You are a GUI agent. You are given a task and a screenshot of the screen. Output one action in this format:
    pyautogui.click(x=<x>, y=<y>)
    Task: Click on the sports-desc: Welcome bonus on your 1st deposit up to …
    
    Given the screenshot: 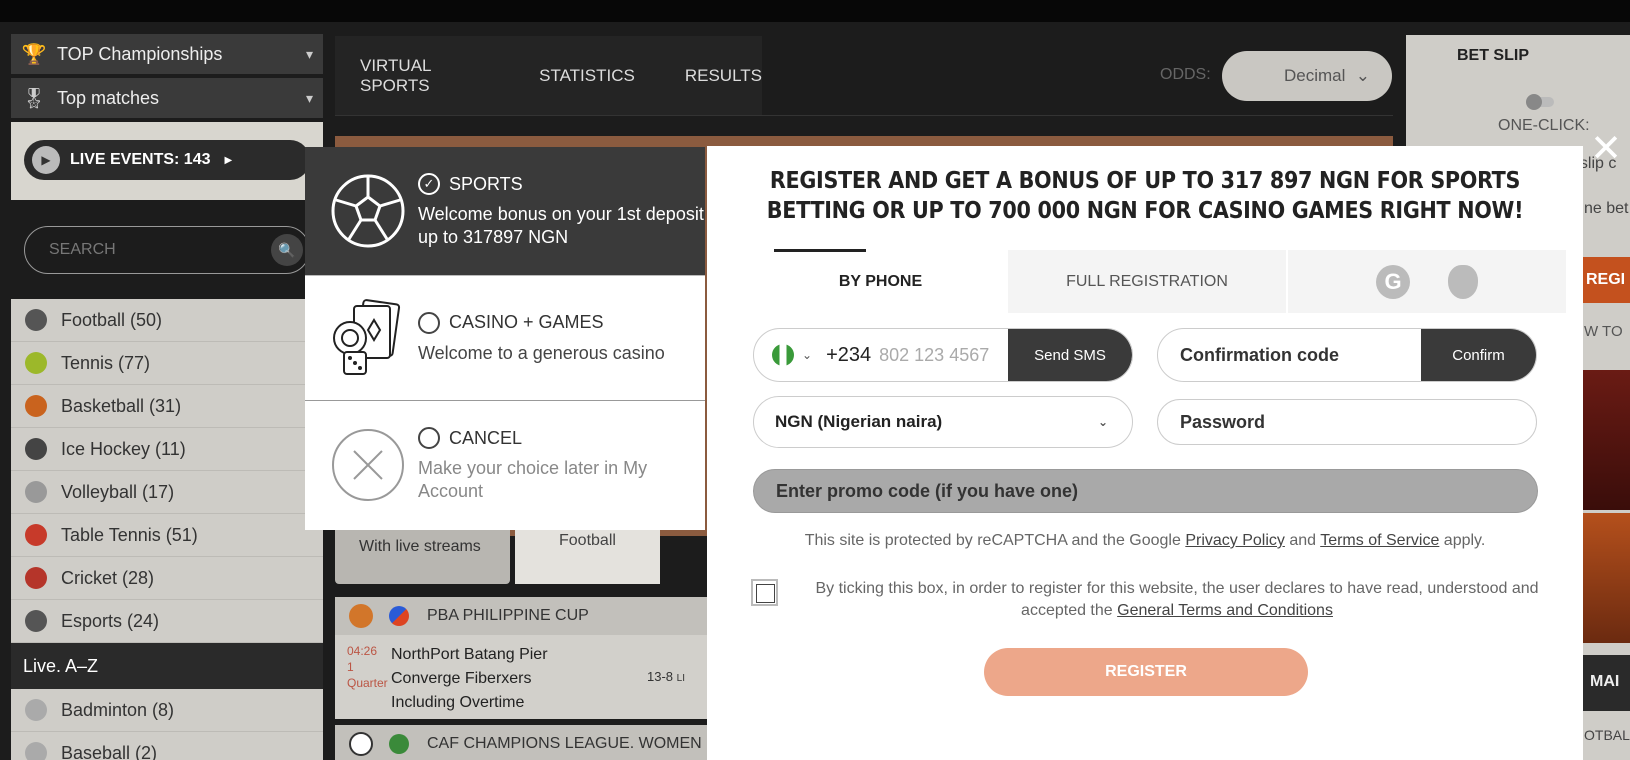 What is the action you would take?
    pyautogui.click(x=561, y=225)
    